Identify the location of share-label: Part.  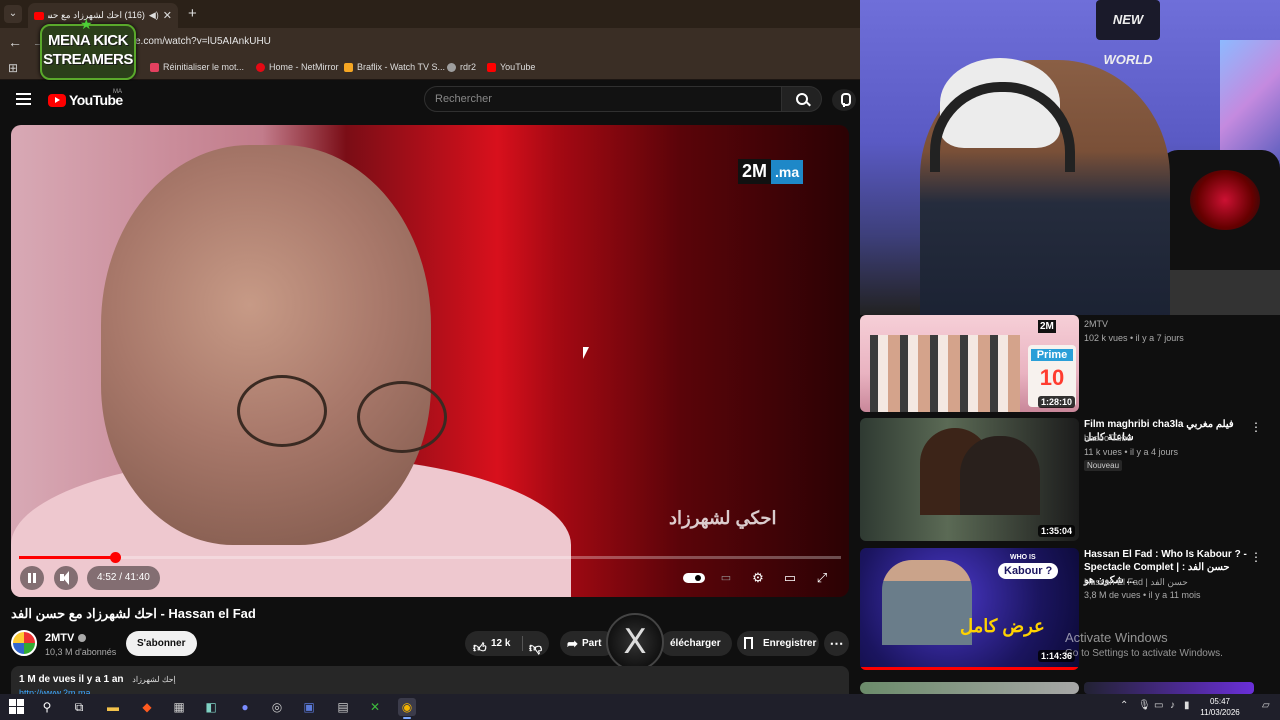
(592, 643).